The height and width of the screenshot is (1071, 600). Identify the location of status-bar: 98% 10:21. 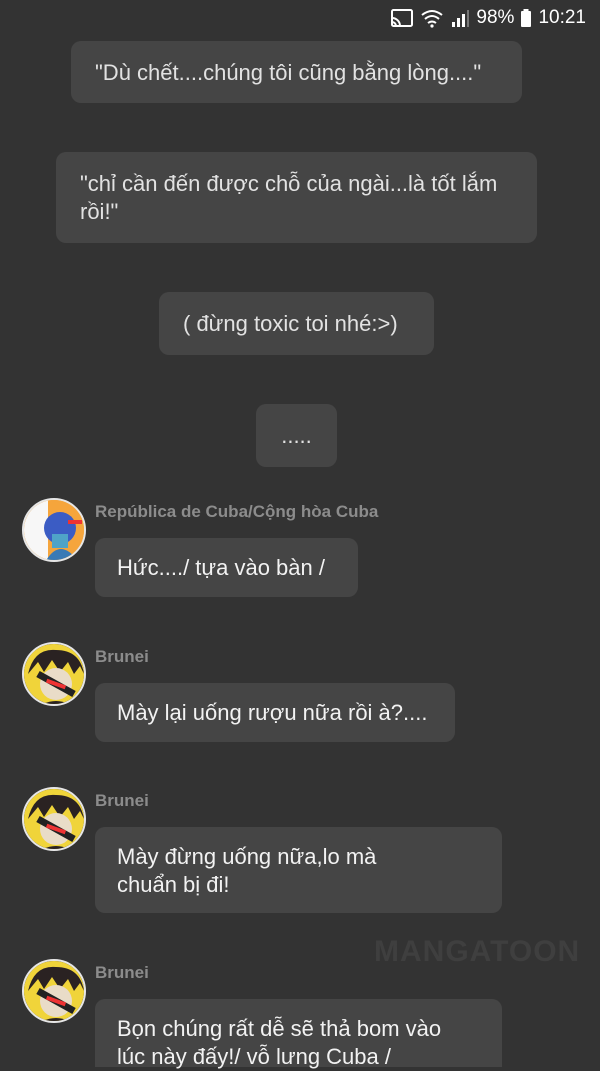
(300, 18).